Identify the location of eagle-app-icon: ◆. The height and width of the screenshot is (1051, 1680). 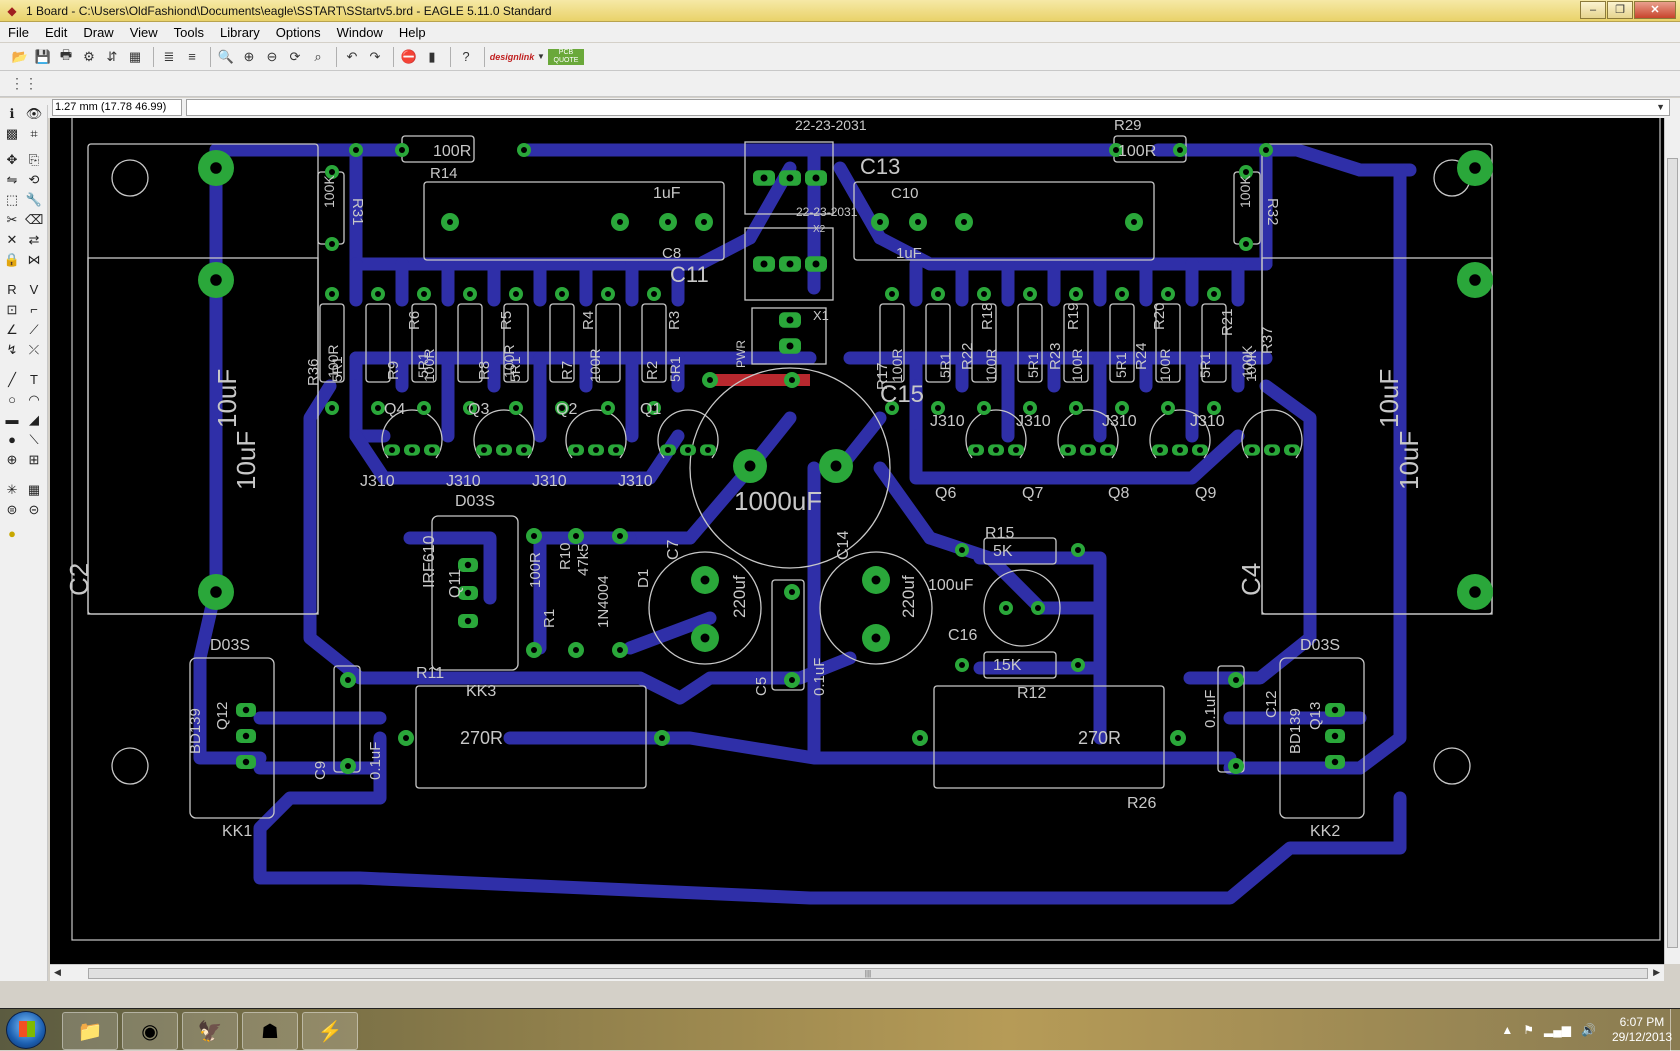
(12, 11).